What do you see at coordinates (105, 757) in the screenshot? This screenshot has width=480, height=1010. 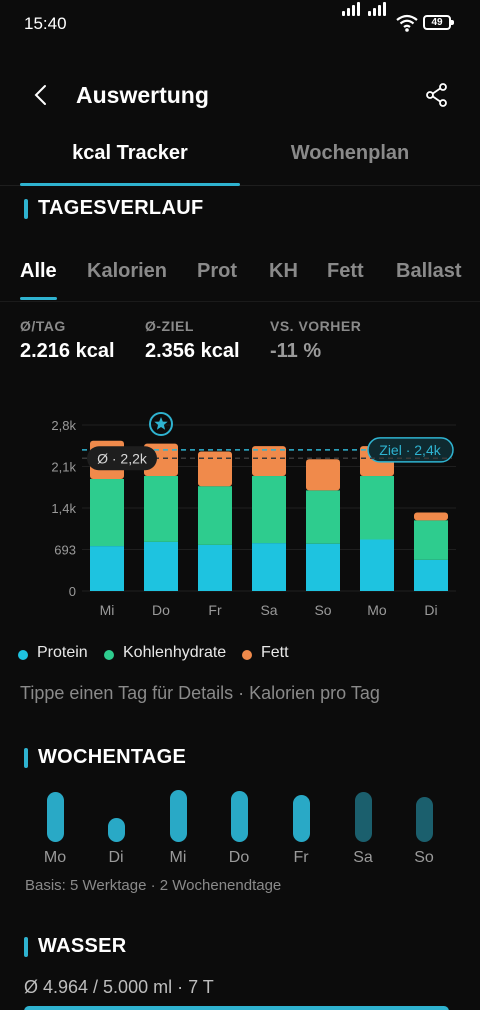 I see `section-title-weekdays: WOCHENTAGE` at bounding box center [105, 757].